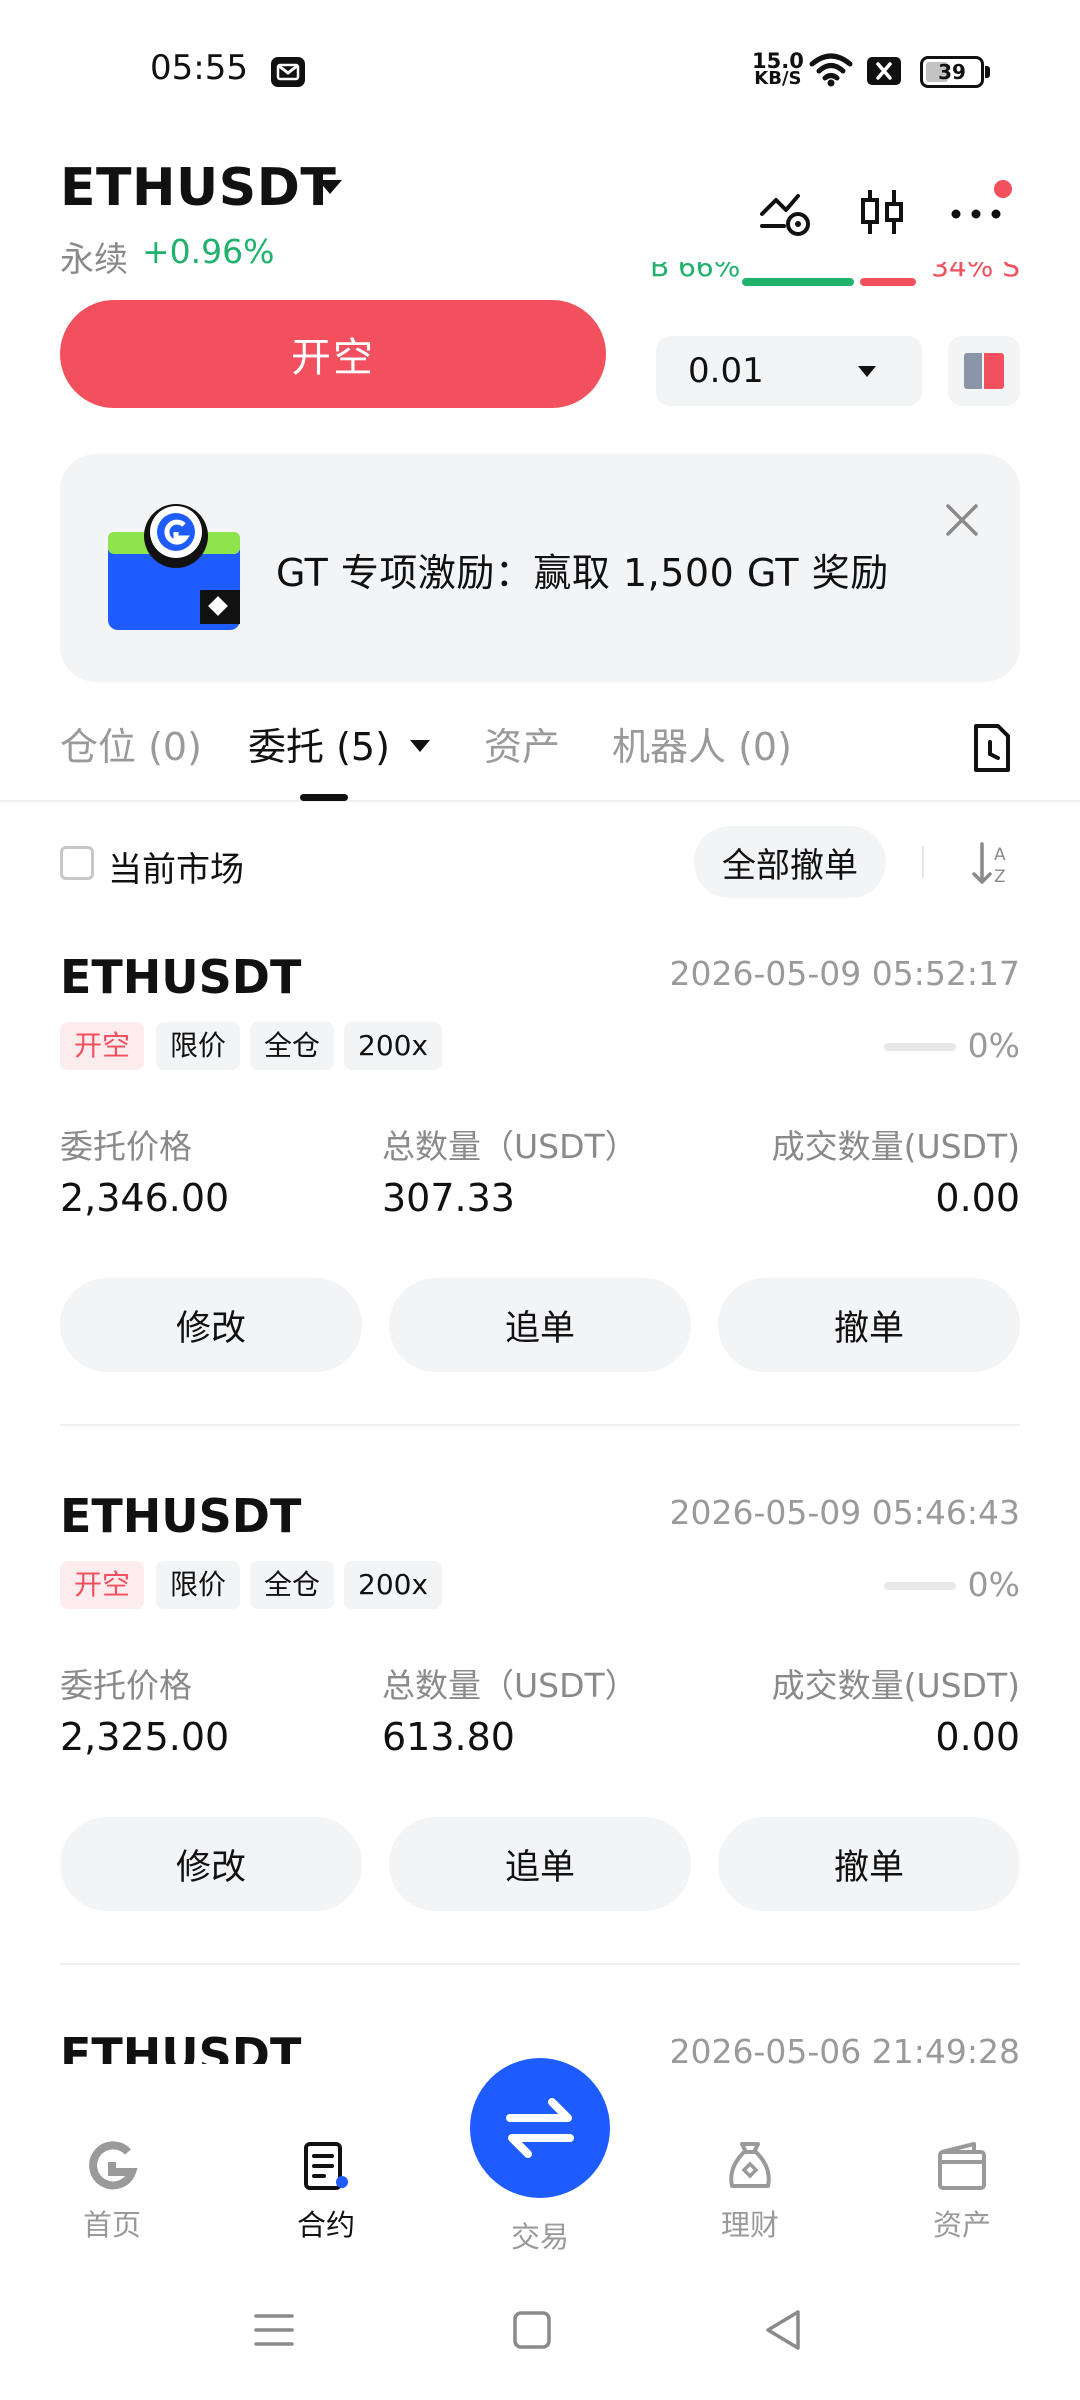  What do you see at coordinates (789, 371) in the screenshot?
I see `quantity-select: 0.01` at bounding box center [789, 371].